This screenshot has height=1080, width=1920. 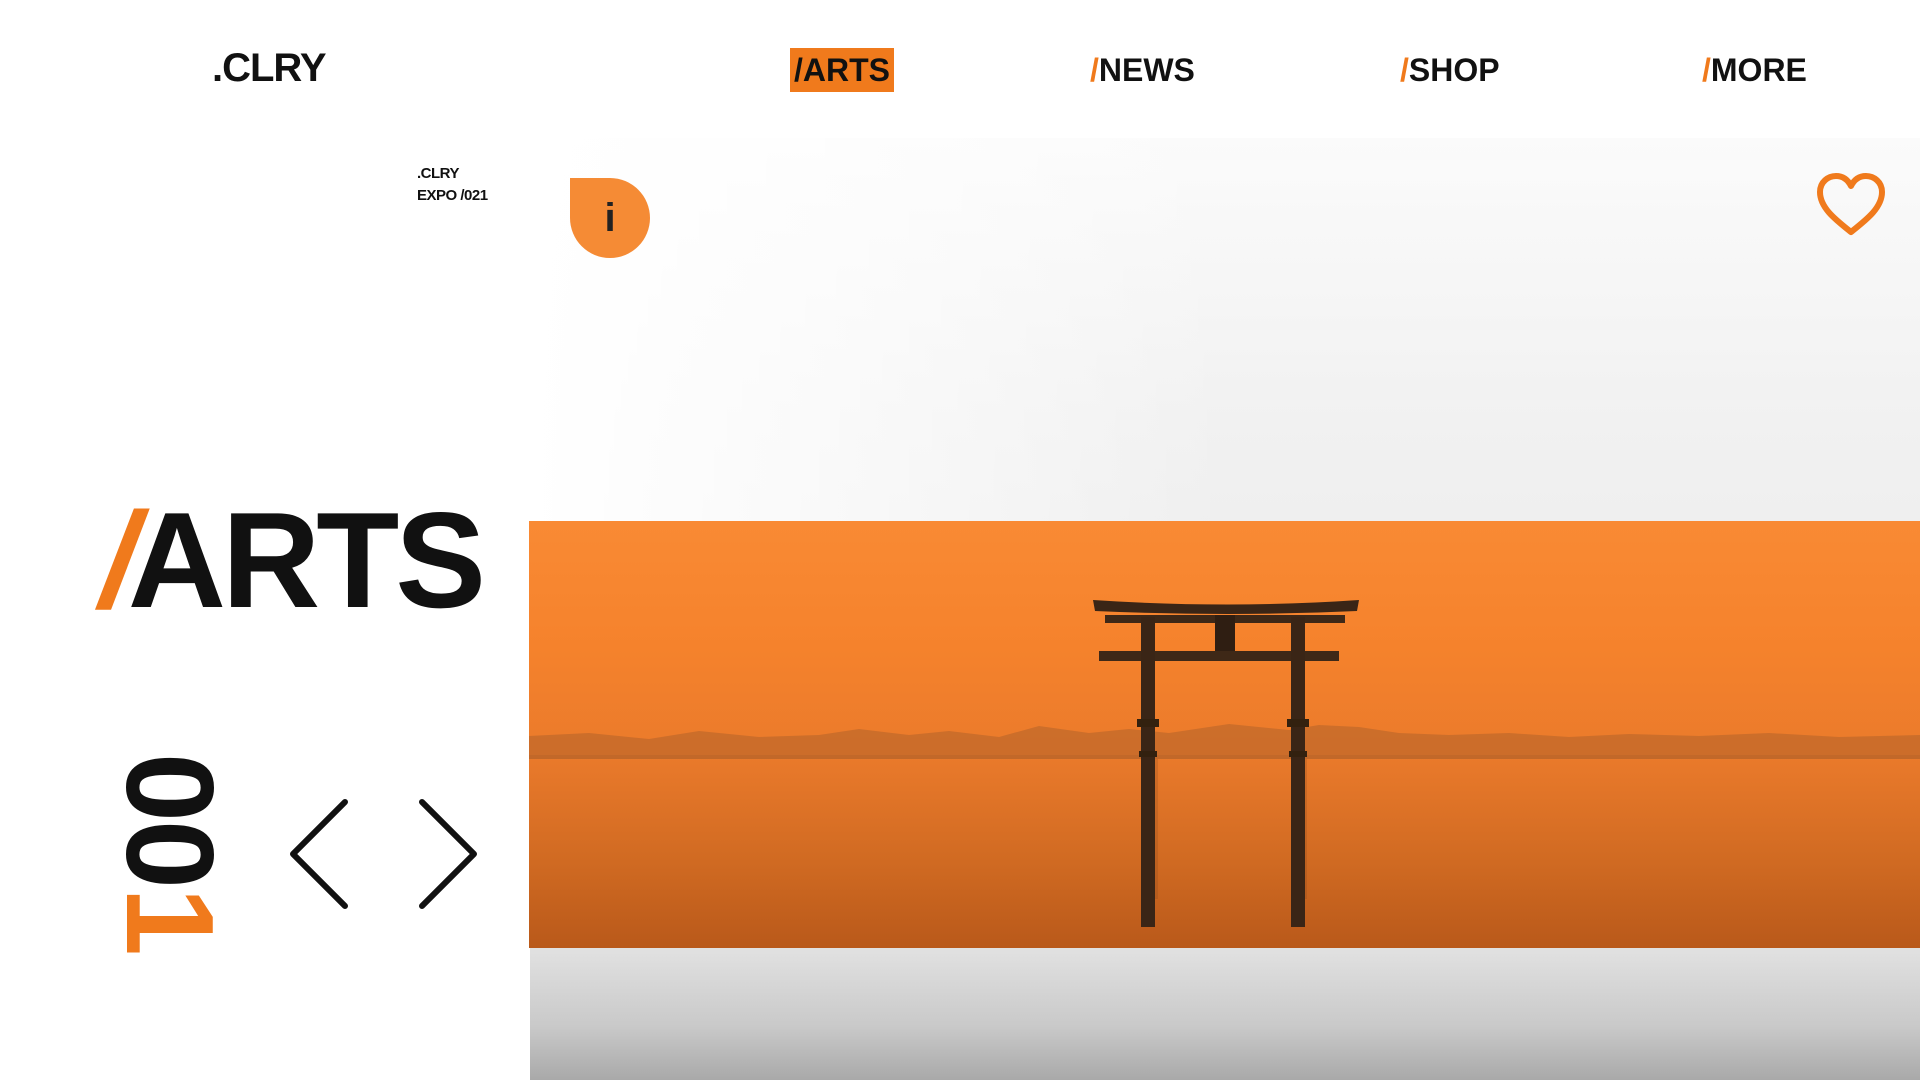 I want to click on title-text: ARTS, so click(x=306, y=560).